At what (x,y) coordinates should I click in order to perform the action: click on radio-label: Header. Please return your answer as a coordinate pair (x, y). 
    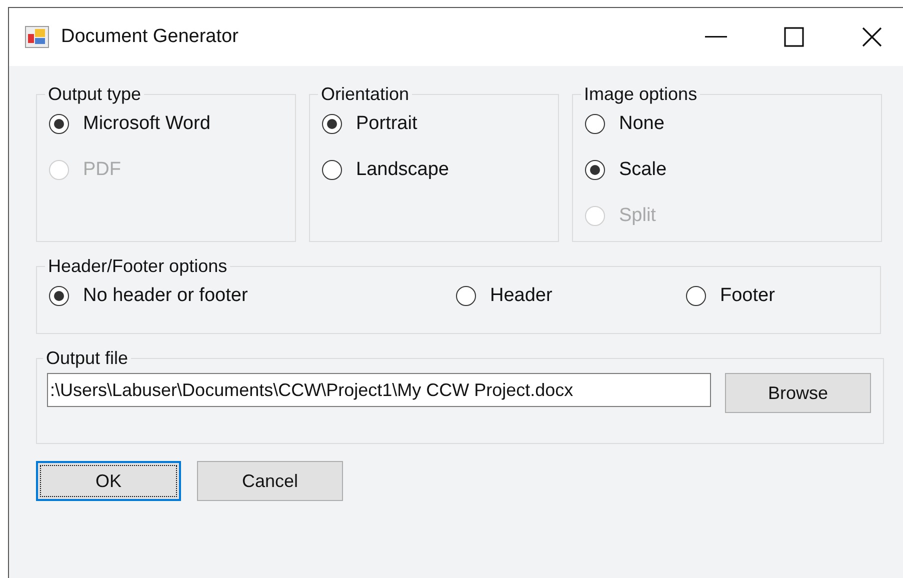
    Looking at the image, I should click on (521, 296).